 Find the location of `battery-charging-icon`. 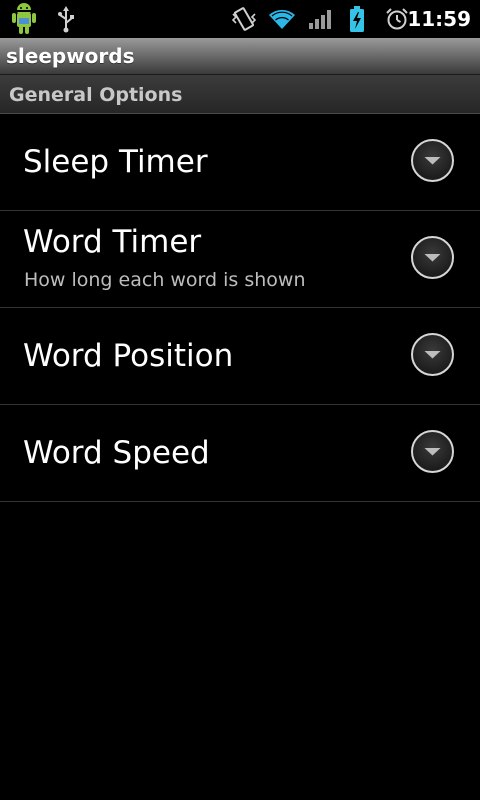

battery-charging-icon is located at coordinates (357, 19).